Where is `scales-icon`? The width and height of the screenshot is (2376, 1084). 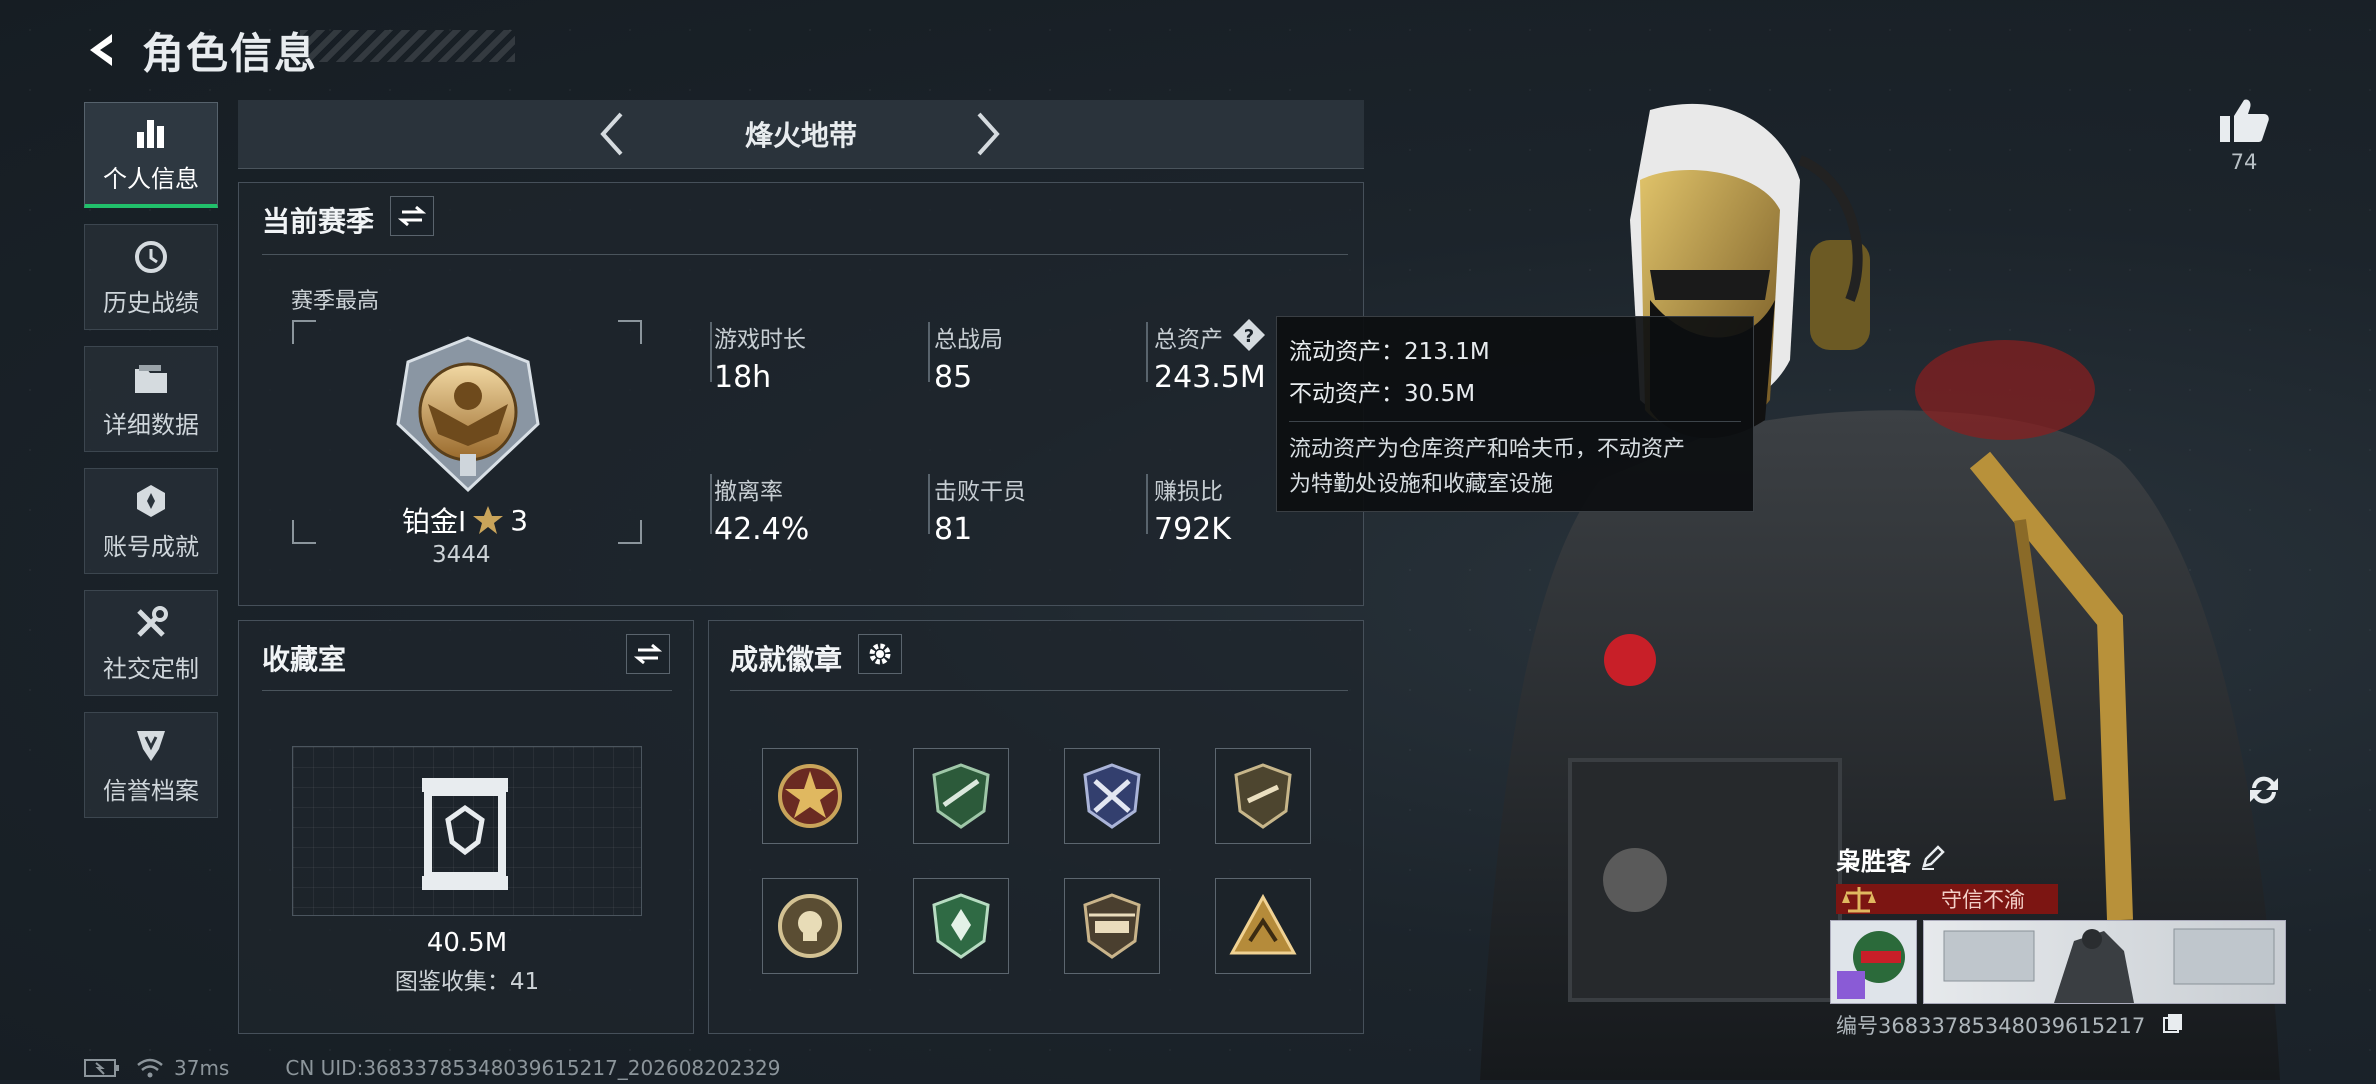
scales-icon is located at coordinates (1859, 900).